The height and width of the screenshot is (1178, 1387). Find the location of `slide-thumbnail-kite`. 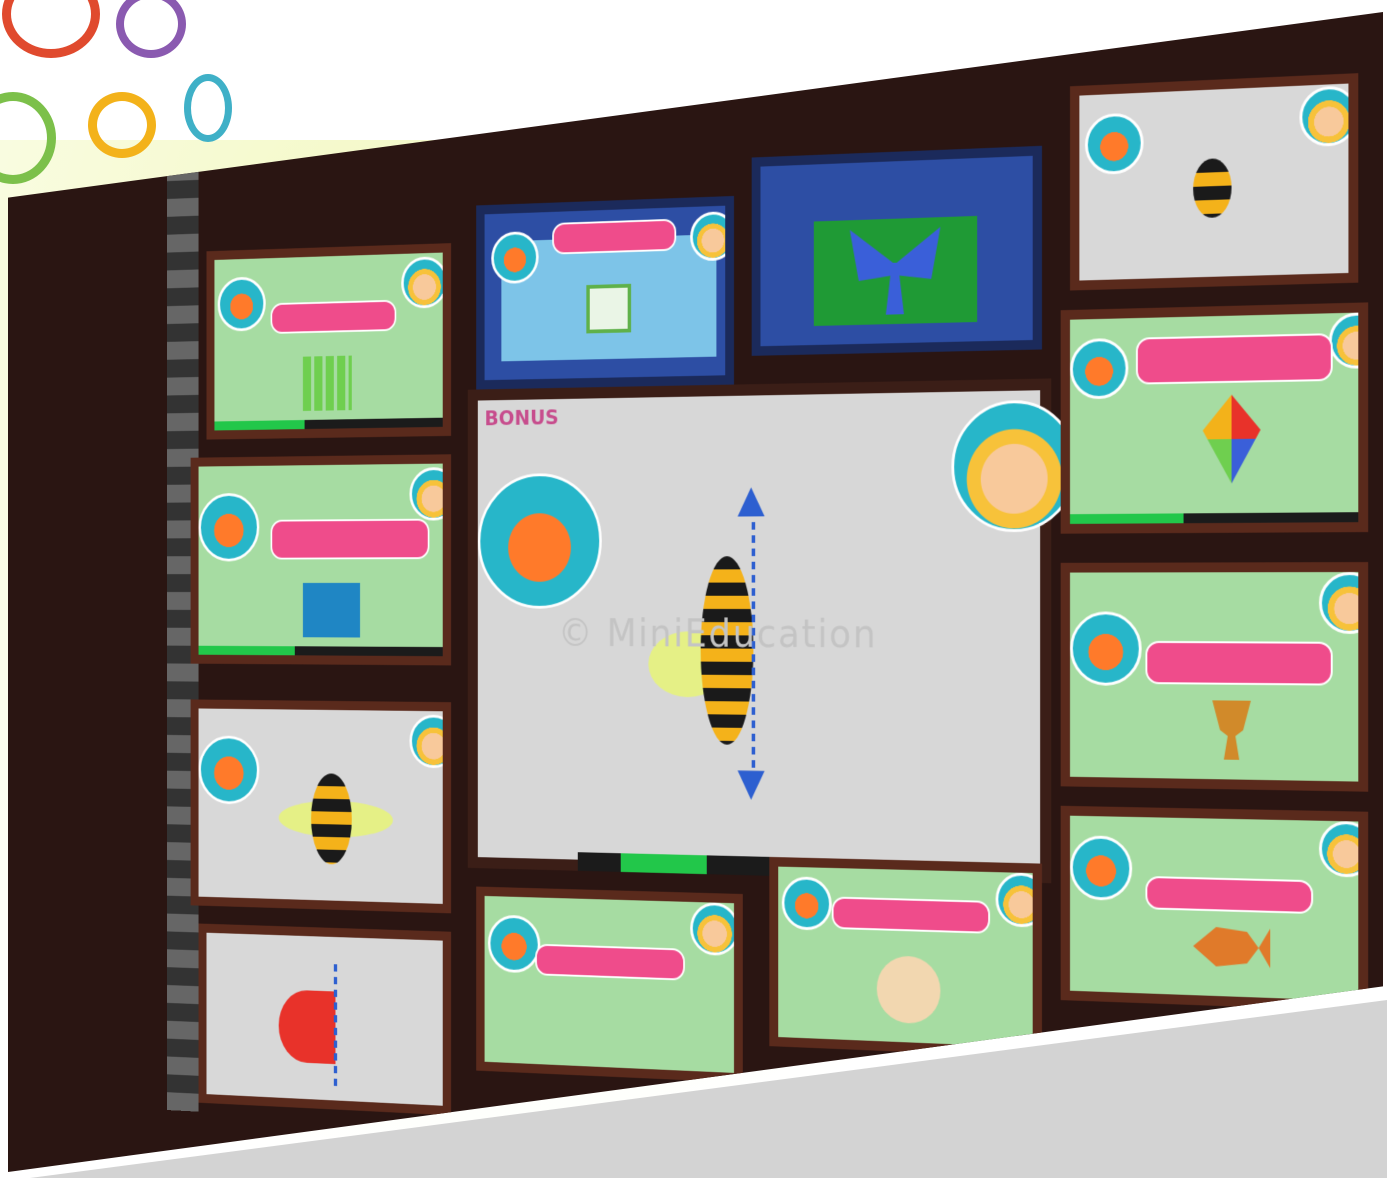

slide-thumbnail-kite is located at coordinates (1215, 417).